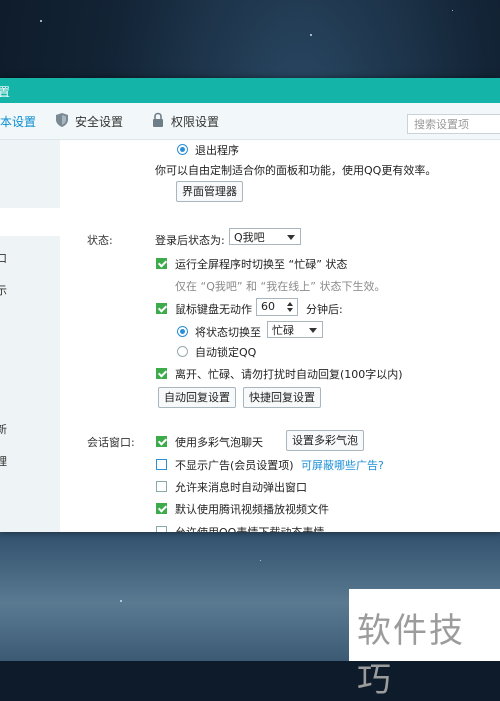 Image resolution: width=500 pixels, height=701 pixels. Describe the element at coordinates (99, 122) in the screenshot. I see `tab-security-label: 安全设置` at that location.